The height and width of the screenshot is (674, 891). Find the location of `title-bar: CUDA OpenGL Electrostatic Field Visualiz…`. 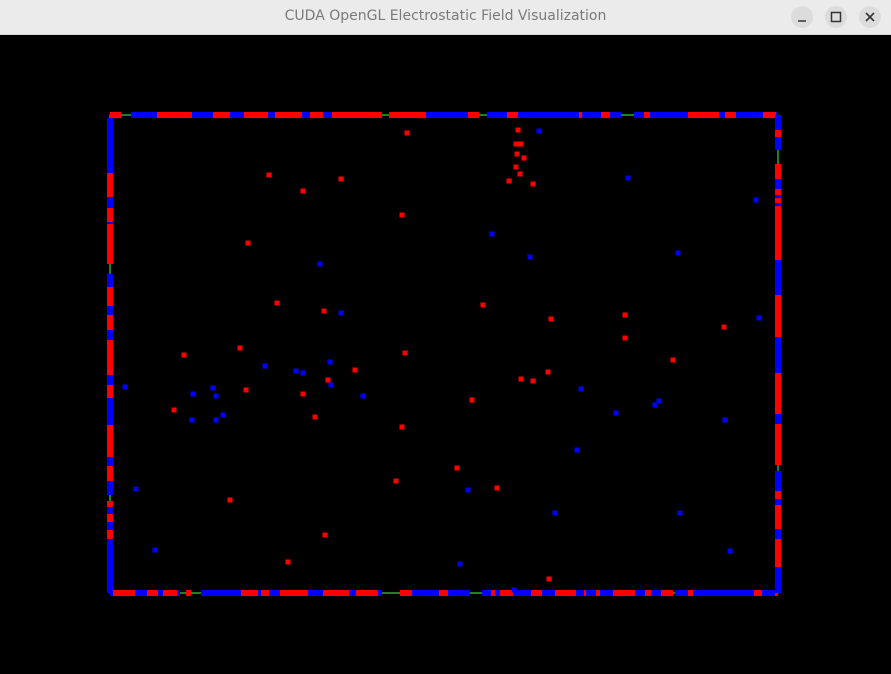

title-bar: CUDA OpenGL Electrostatic Field Visualiz… is located at coordinates (445, 17).